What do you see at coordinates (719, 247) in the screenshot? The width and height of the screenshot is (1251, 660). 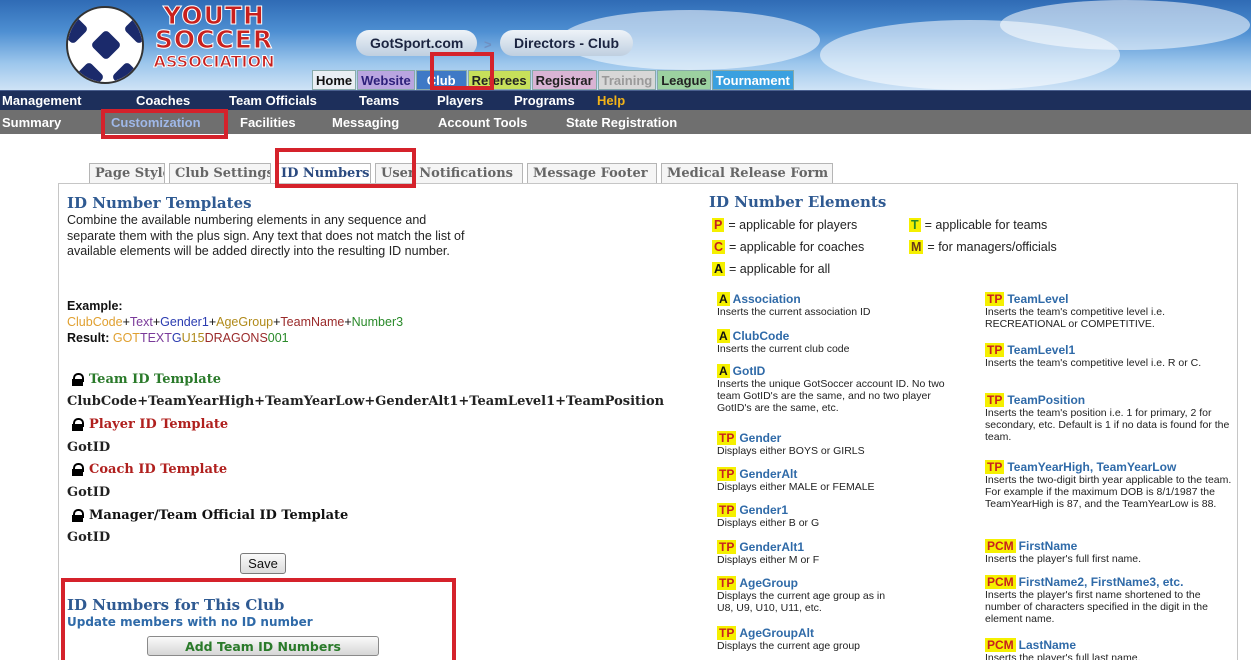 I see `legend-code: C` at bounding box center [719, 247].